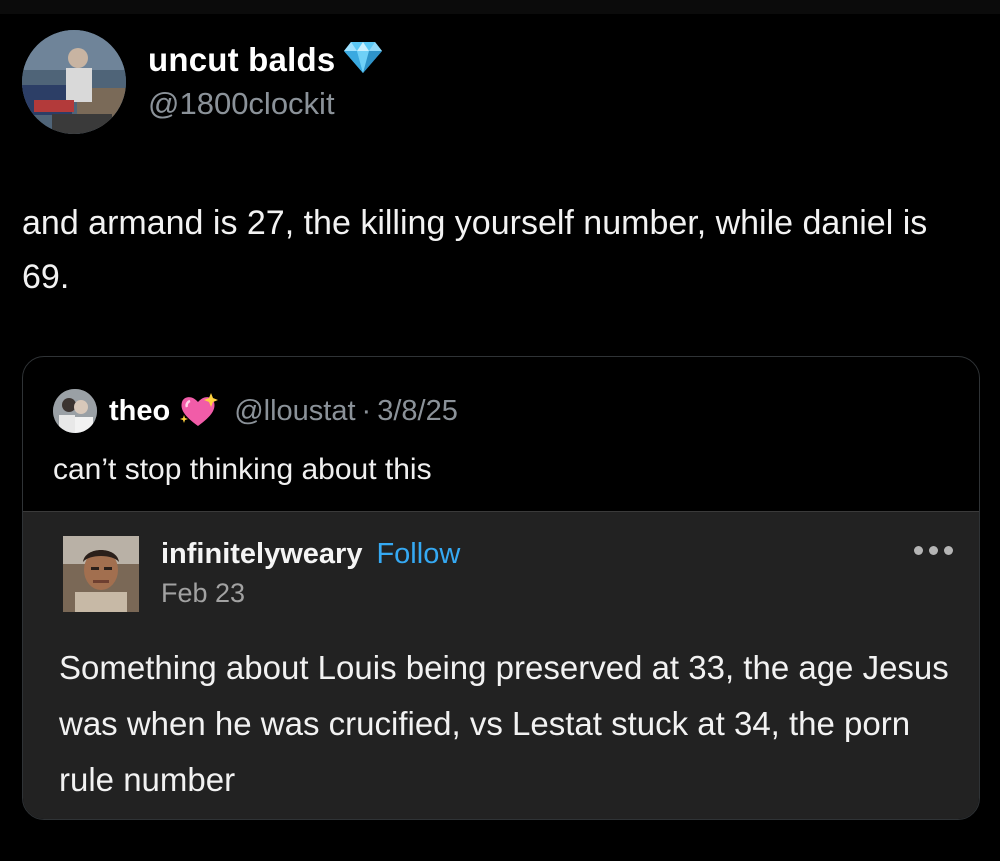 This screenshot has height=861, width=1000. I want to click on quoted-author-avatar-image, so click(75, 411).